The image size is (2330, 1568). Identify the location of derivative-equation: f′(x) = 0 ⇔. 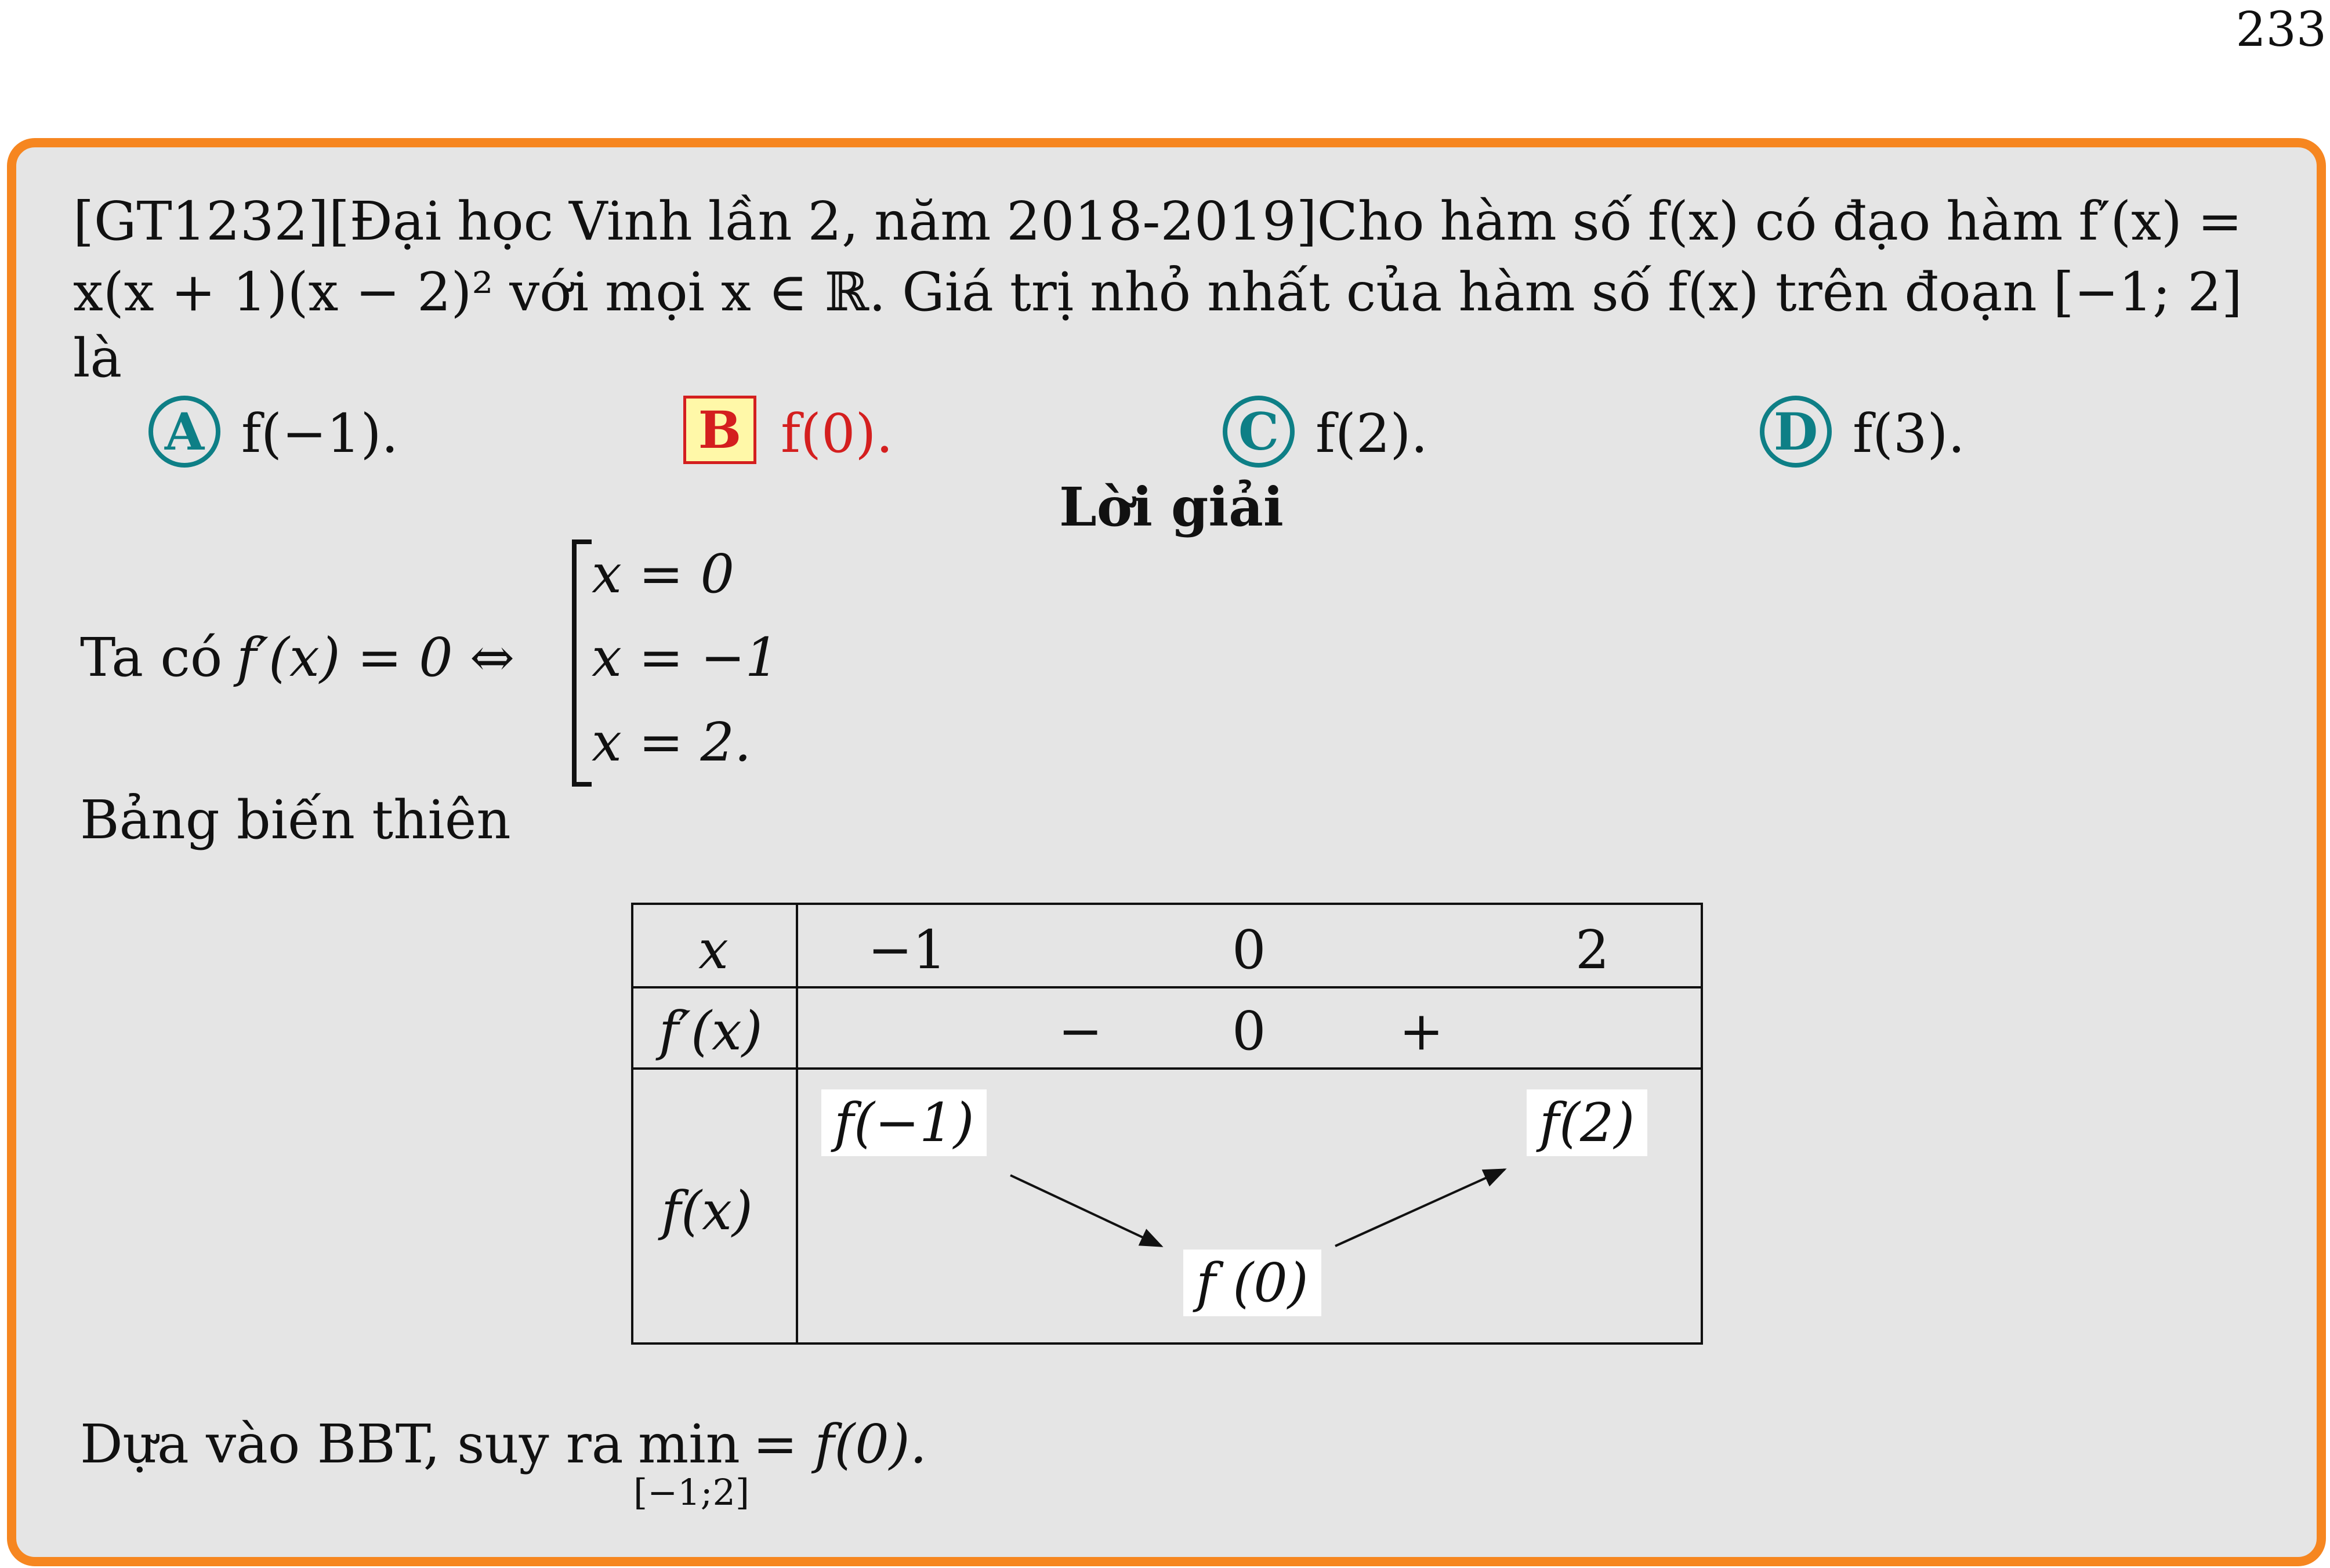
(376, 658).